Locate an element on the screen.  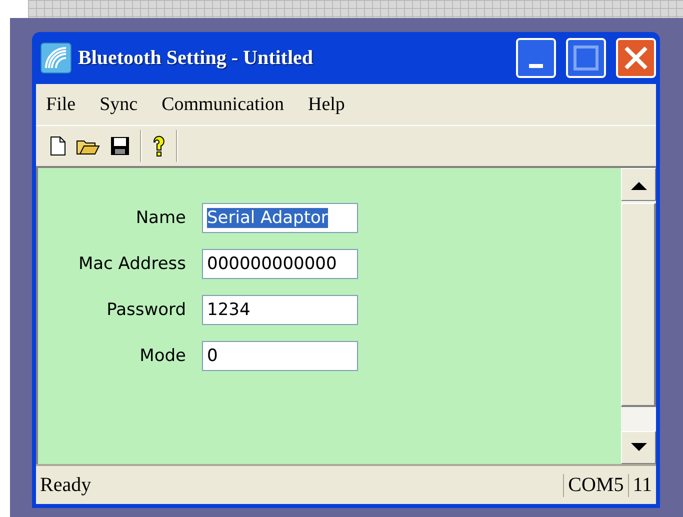
text-field: 1234 is located at coordinates (280, 310).